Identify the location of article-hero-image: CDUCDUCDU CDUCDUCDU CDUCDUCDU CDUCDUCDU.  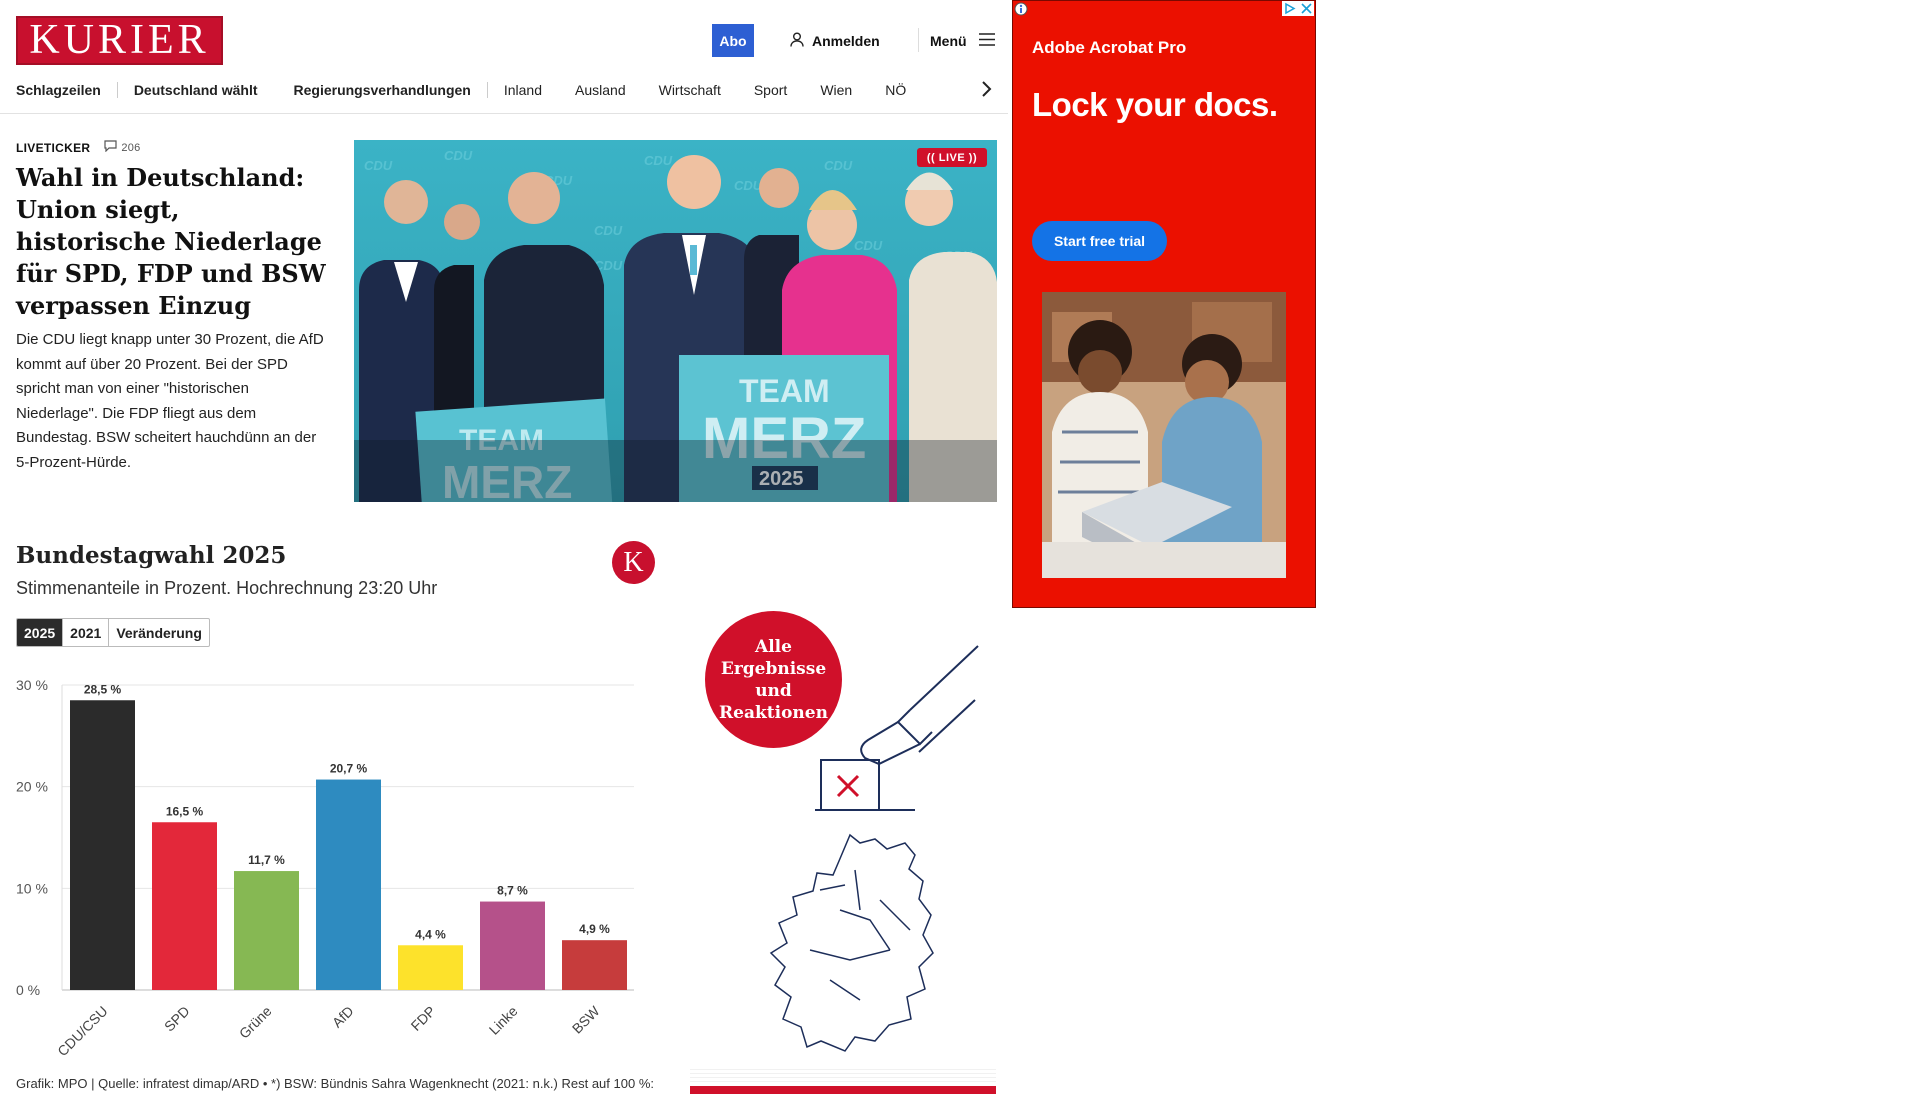
(675, 321).